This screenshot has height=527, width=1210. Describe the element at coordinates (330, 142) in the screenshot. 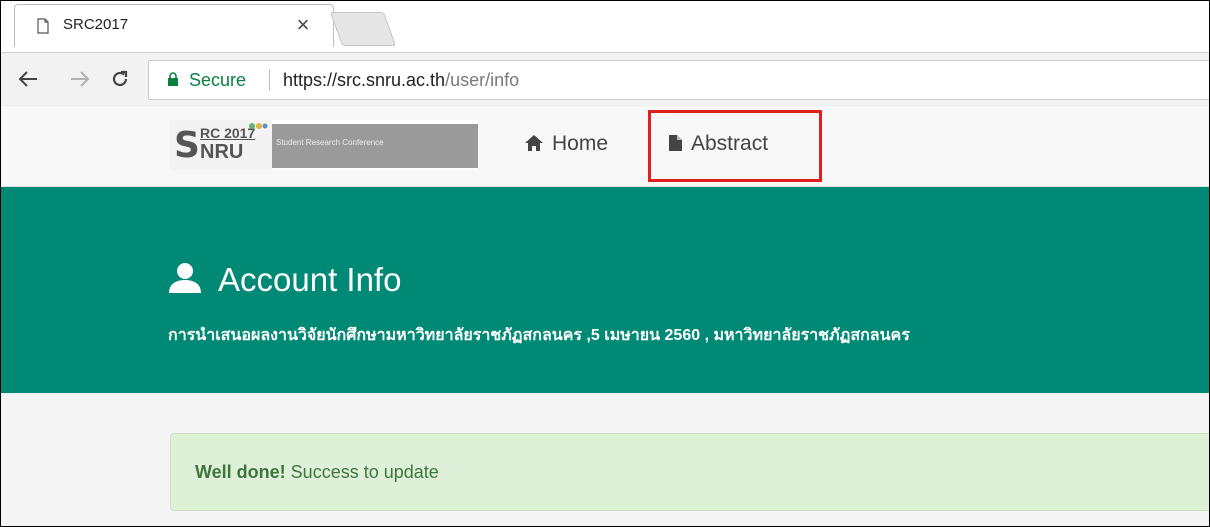

I see `logo-banner-text: Student Research Conference` at that location.